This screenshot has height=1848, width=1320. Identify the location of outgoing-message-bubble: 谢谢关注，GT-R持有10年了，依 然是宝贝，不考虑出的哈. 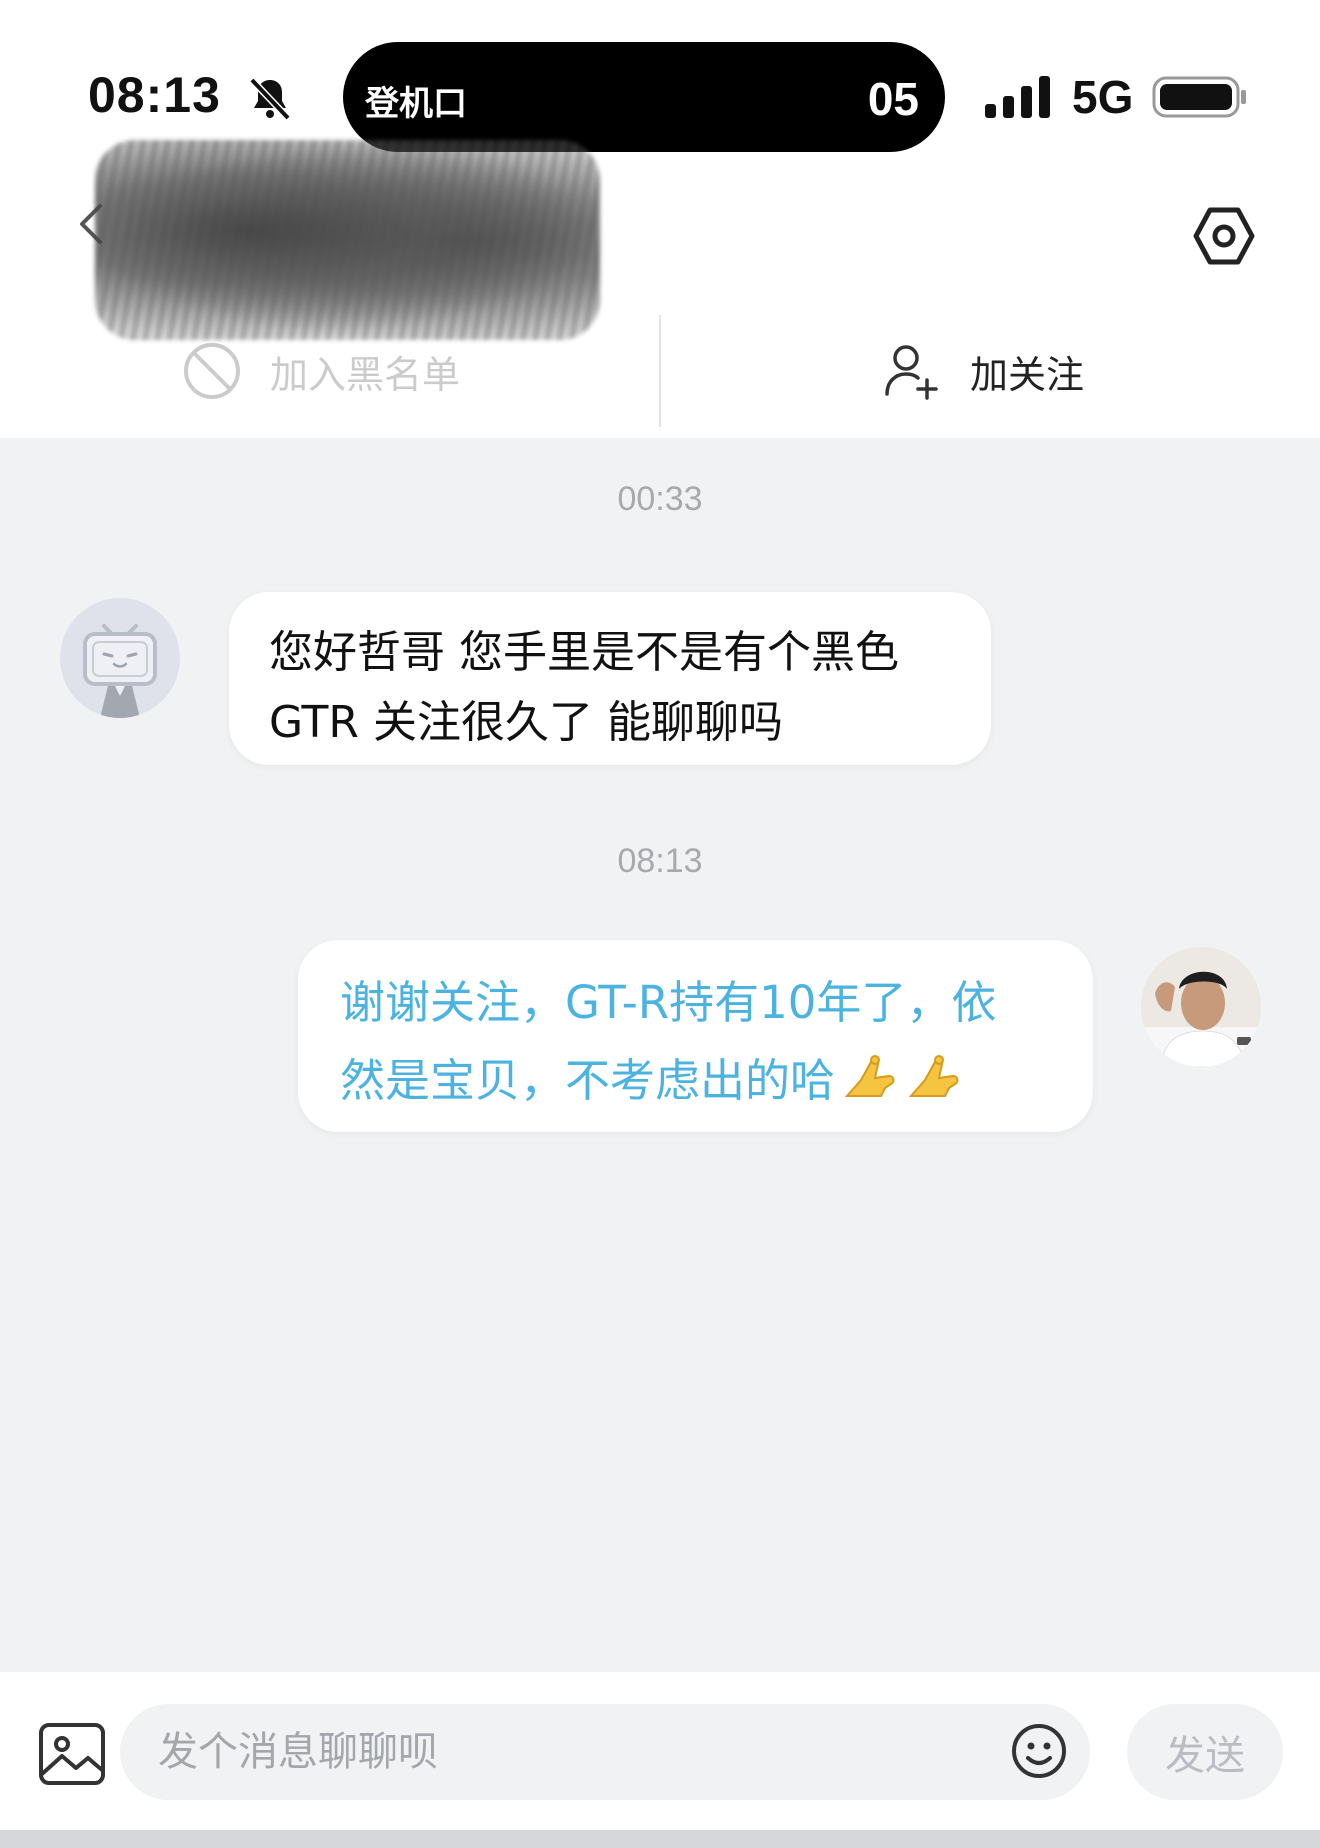
(695, 1036).